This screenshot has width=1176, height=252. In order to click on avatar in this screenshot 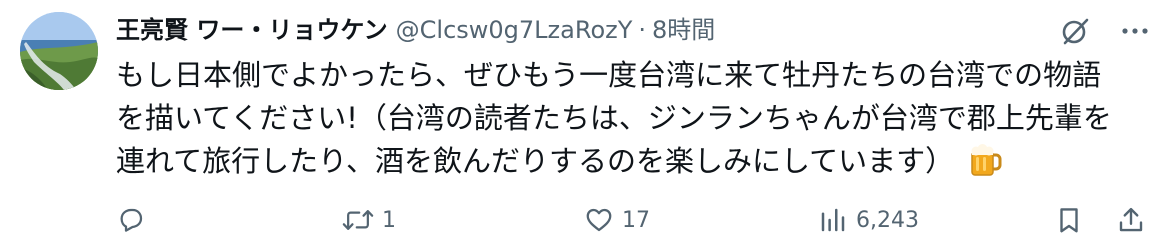, I will do `click(59, 51)`.